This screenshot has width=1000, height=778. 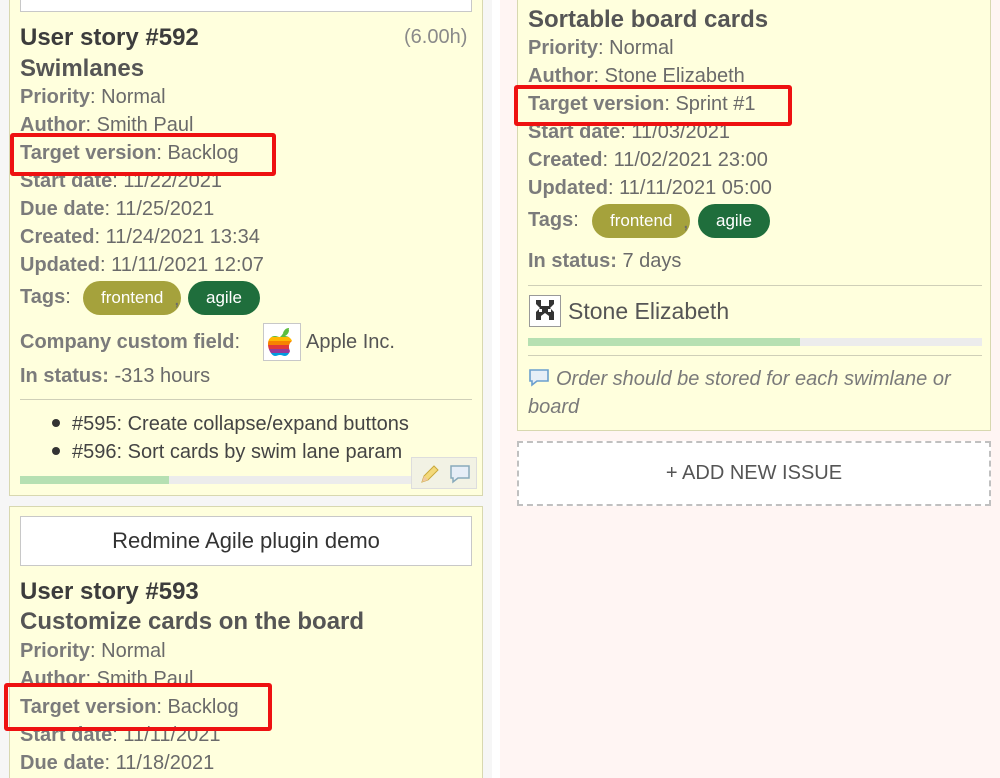 What do you see at coordinates (648, 311) in the screenshot?
I see `assignee-name: Stone Elizabeth` at bounding box center [648, 311].